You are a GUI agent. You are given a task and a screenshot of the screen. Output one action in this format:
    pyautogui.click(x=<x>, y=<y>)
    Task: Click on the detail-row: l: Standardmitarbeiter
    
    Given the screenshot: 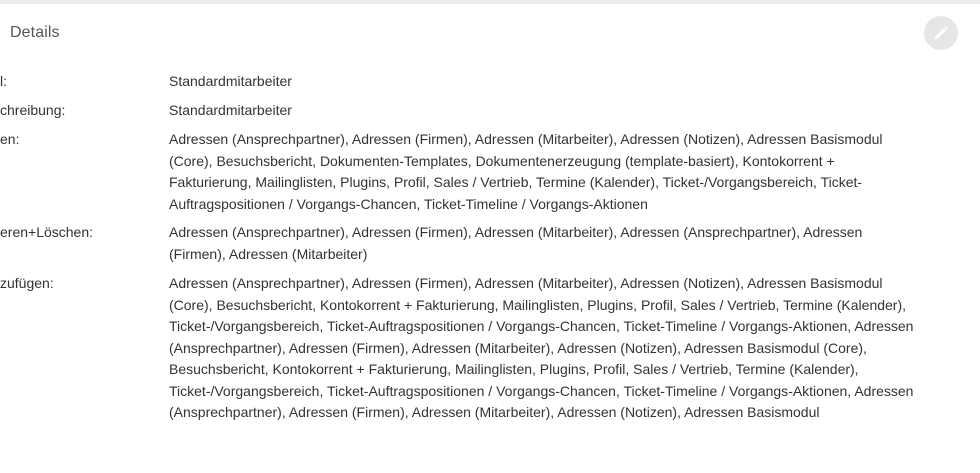 What is the action you would take?
    pyautogui.click(x=490, y=85)
    